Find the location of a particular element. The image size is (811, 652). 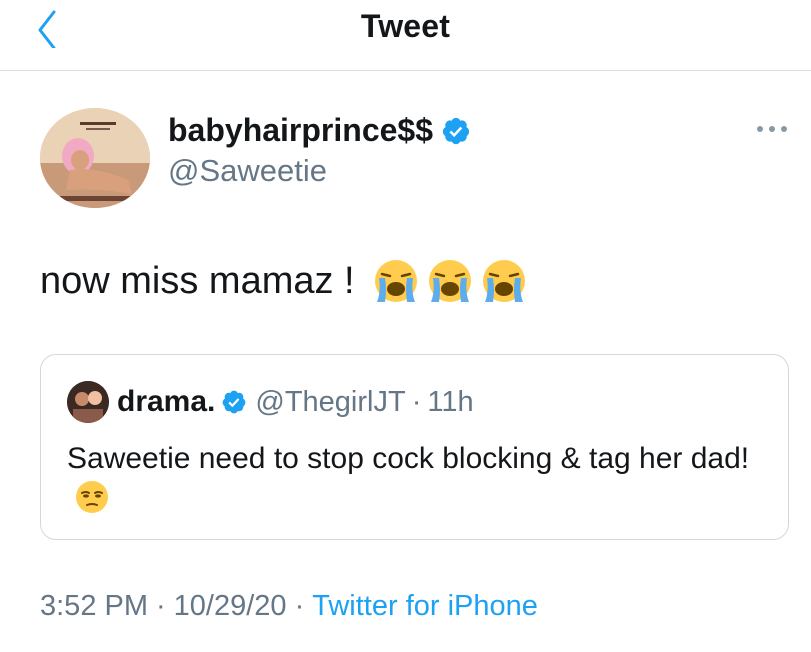

quoted-tweet-header: drama. @ThegirlJT · 11h is located at coordinates (270, 402).